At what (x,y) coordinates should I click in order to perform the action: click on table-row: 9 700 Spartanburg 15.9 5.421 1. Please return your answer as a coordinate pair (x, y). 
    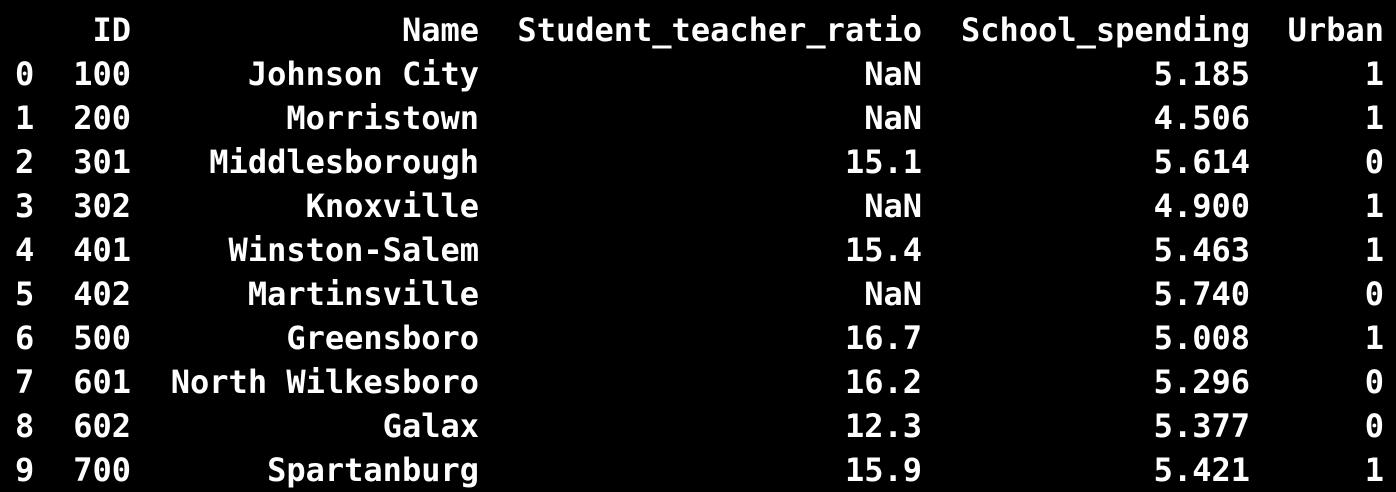
    Looking at the image, I should click on (698, 470).